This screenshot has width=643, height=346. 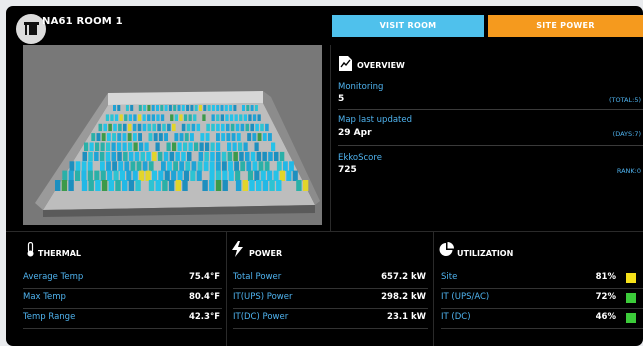 What do you see at coordinates (631, 298) in the screenshot?
I see `it-ups-ac-util-status` at bounding box center [631, 298].